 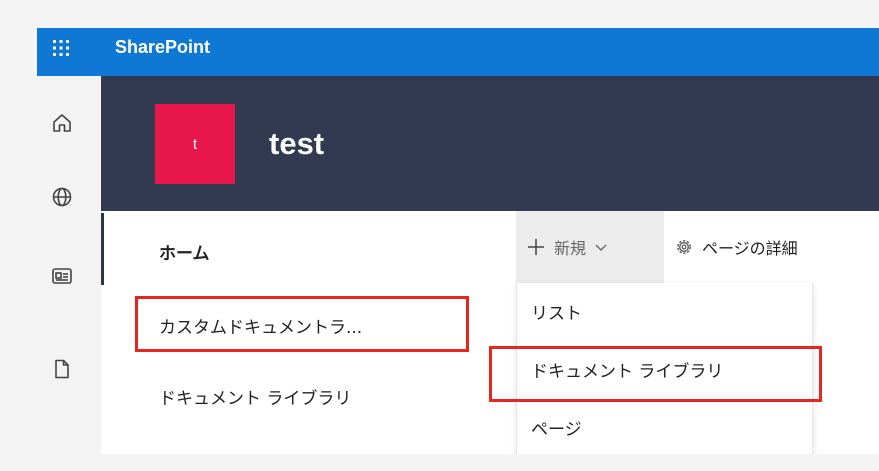 What do you see at coordinates (664, 311) in the screenshot?
I see `menu-item-list: リスト` at bounding box center [664, 311].